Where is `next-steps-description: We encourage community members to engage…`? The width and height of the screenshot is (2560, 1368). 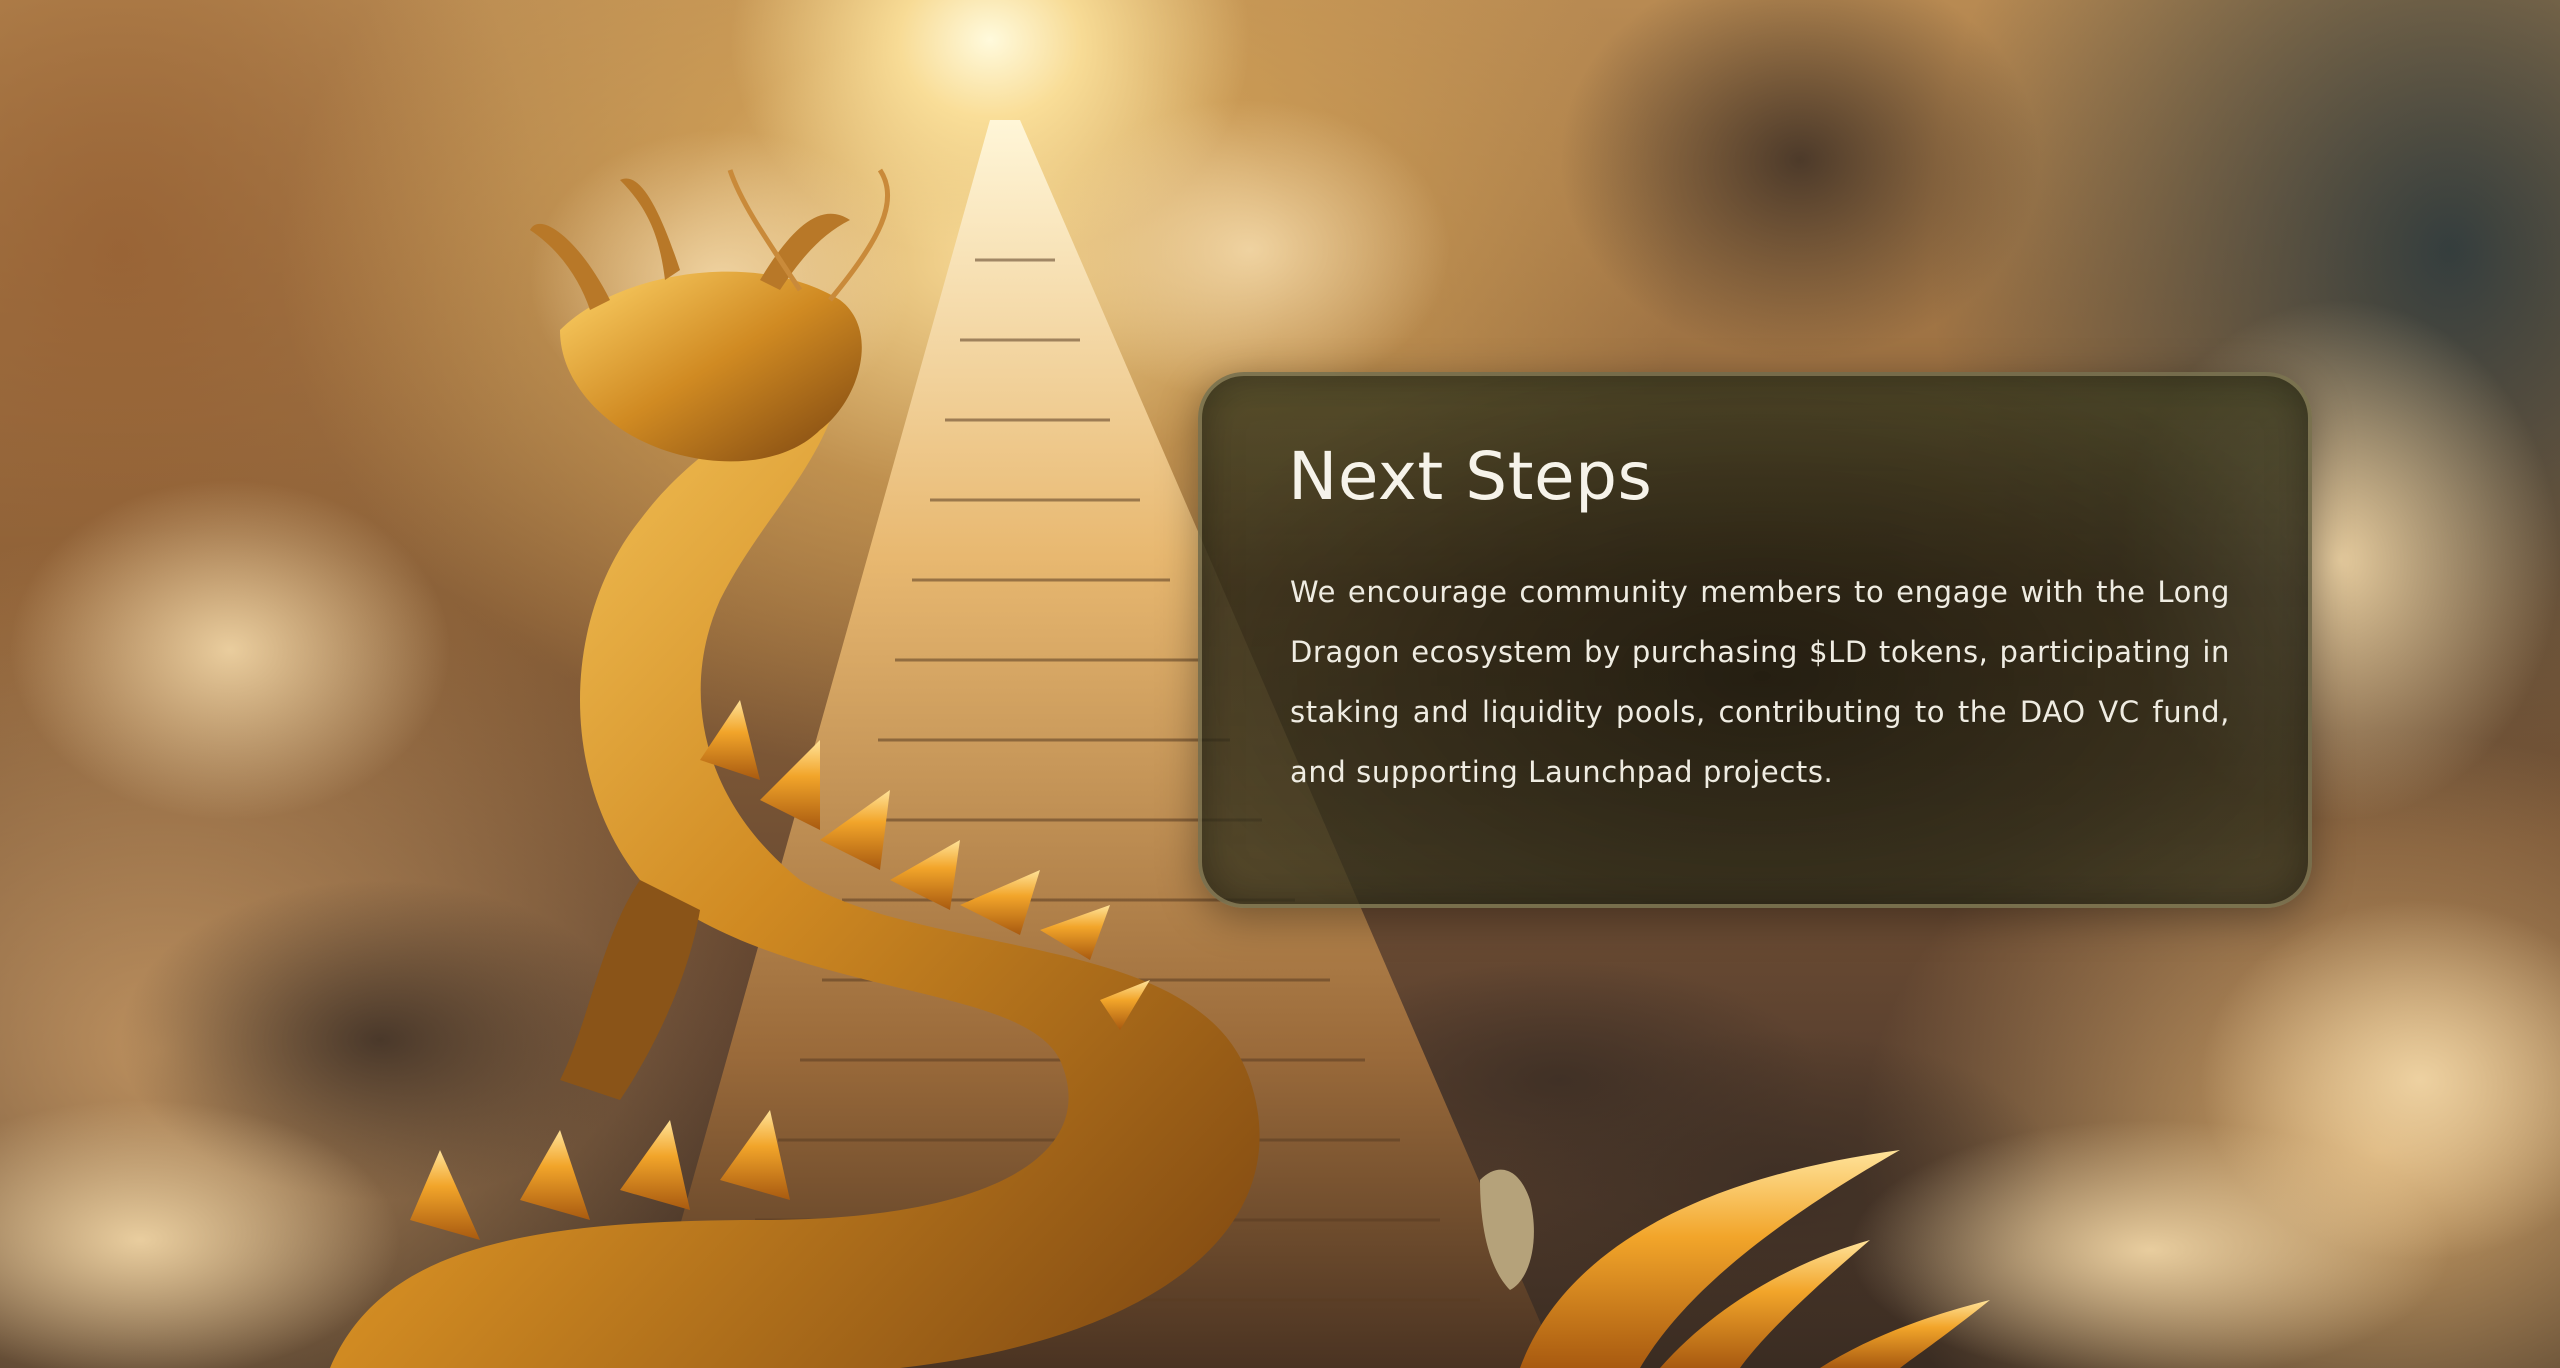
next-steps-description: We encourage community members to engage… is located at coordinates (1760, 682).